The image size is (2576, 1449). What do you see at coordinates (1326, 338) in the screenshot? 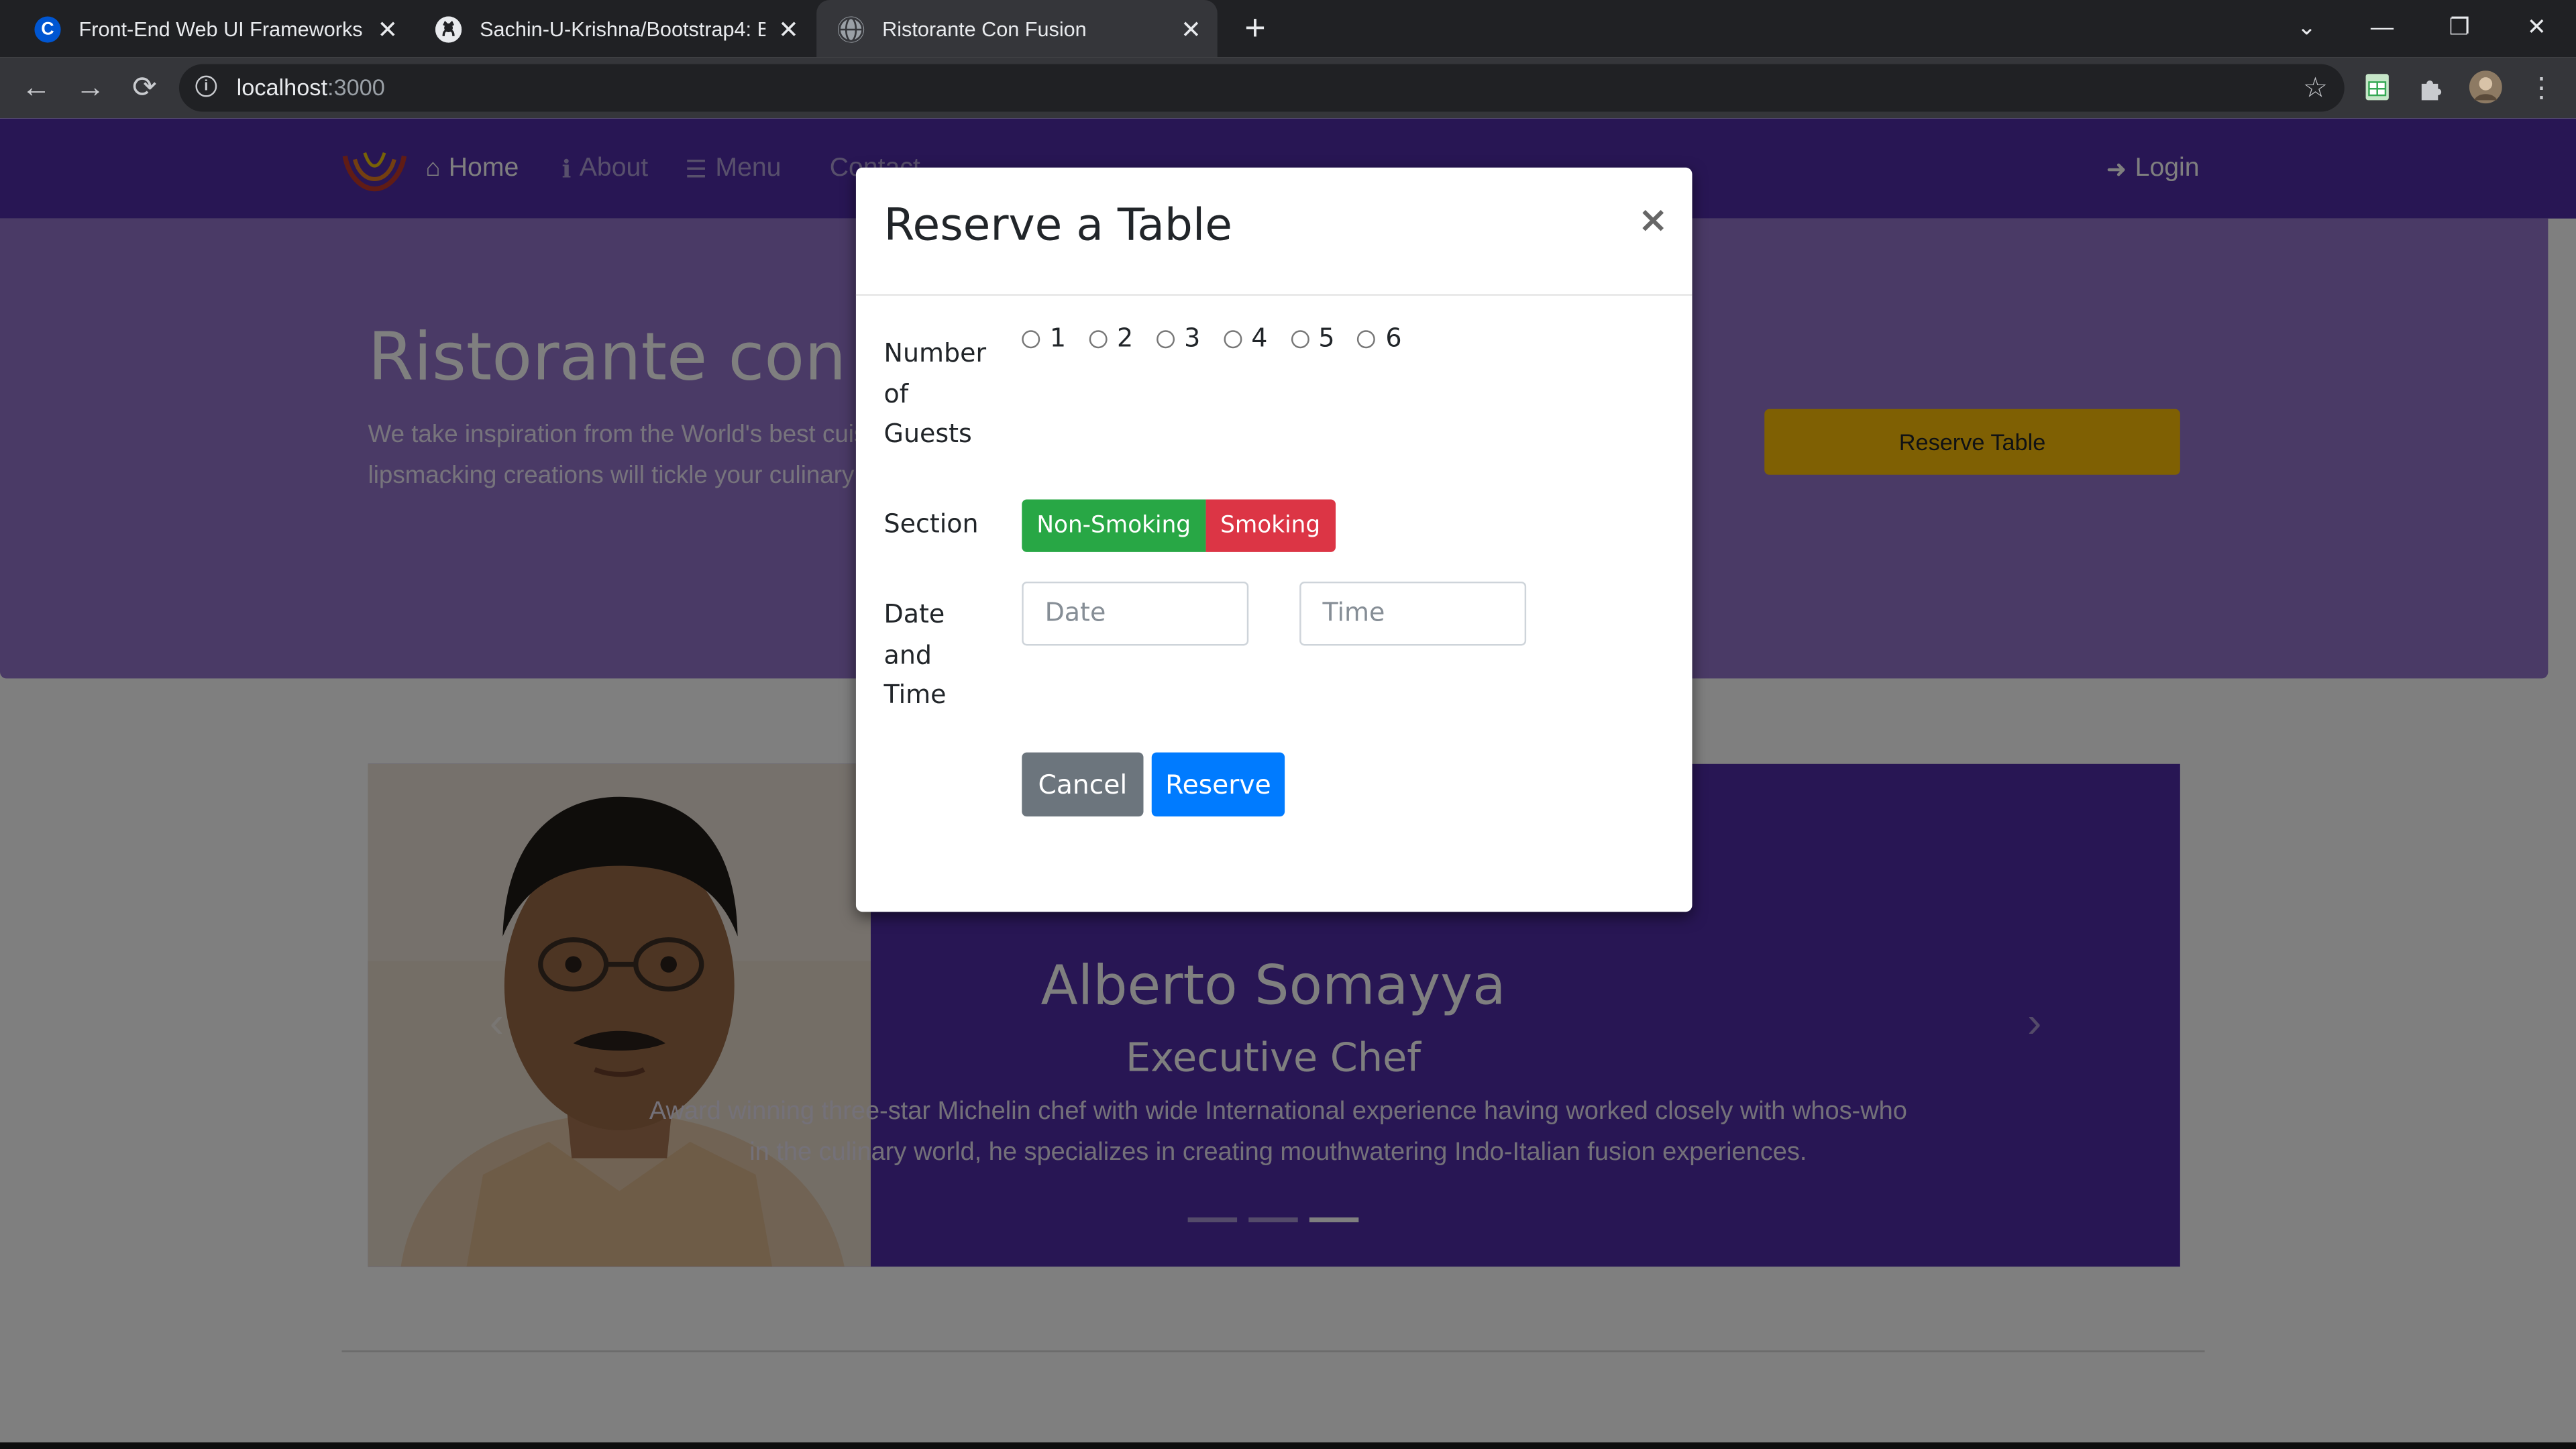
I see `radio-label: 5` at bounding box center [1326, 338].